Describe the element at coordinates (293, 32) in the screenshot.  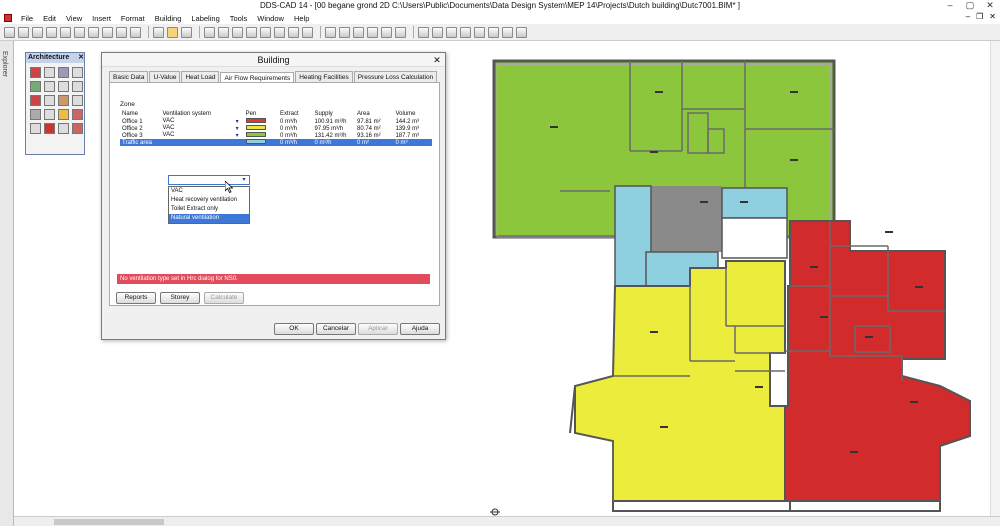
I see `view-3d-icon` at that location.